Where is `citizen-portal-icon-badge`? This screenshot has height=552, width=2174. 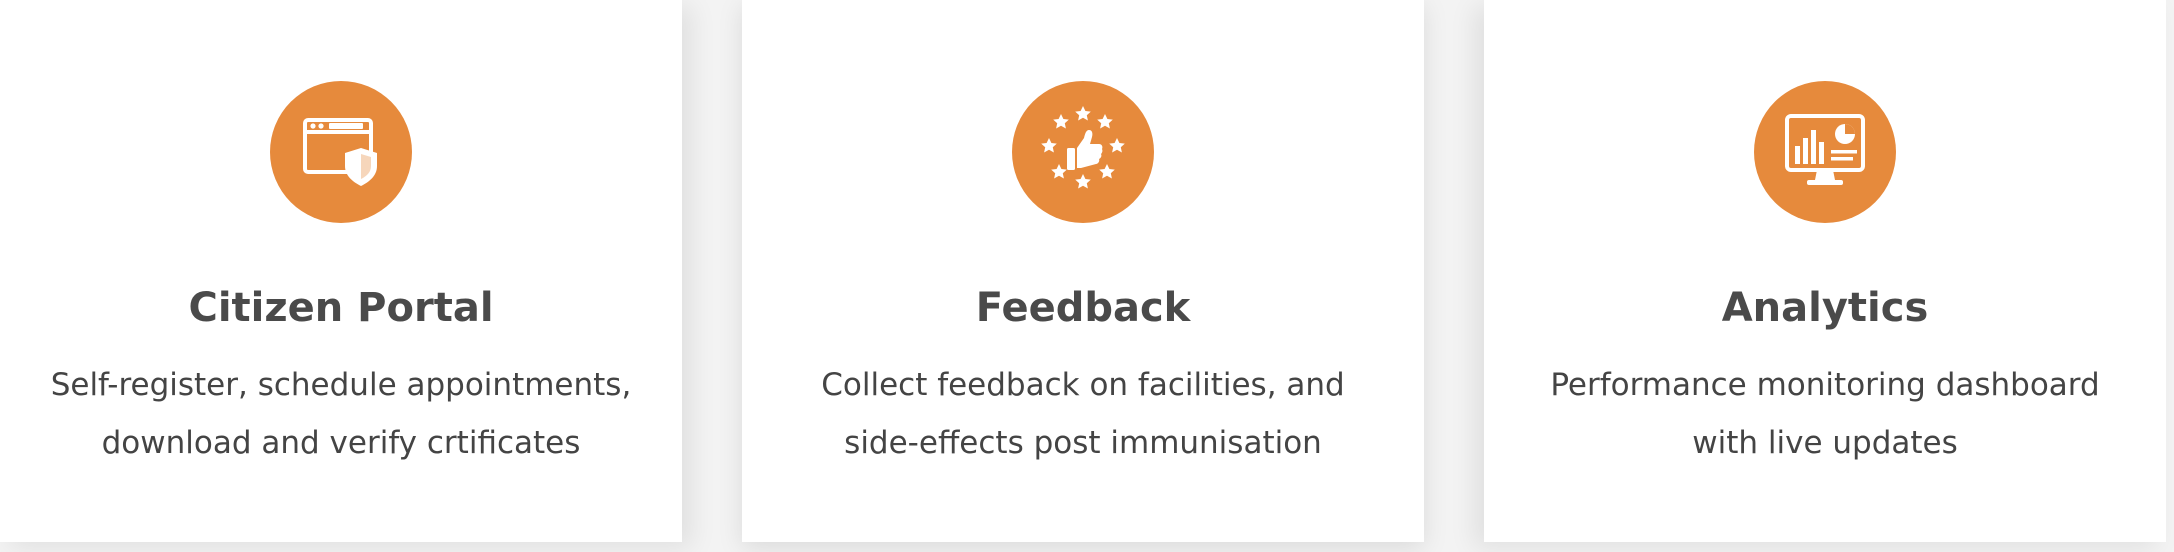
citizen-portal-icon-badge is located at coordinates (341, 152).